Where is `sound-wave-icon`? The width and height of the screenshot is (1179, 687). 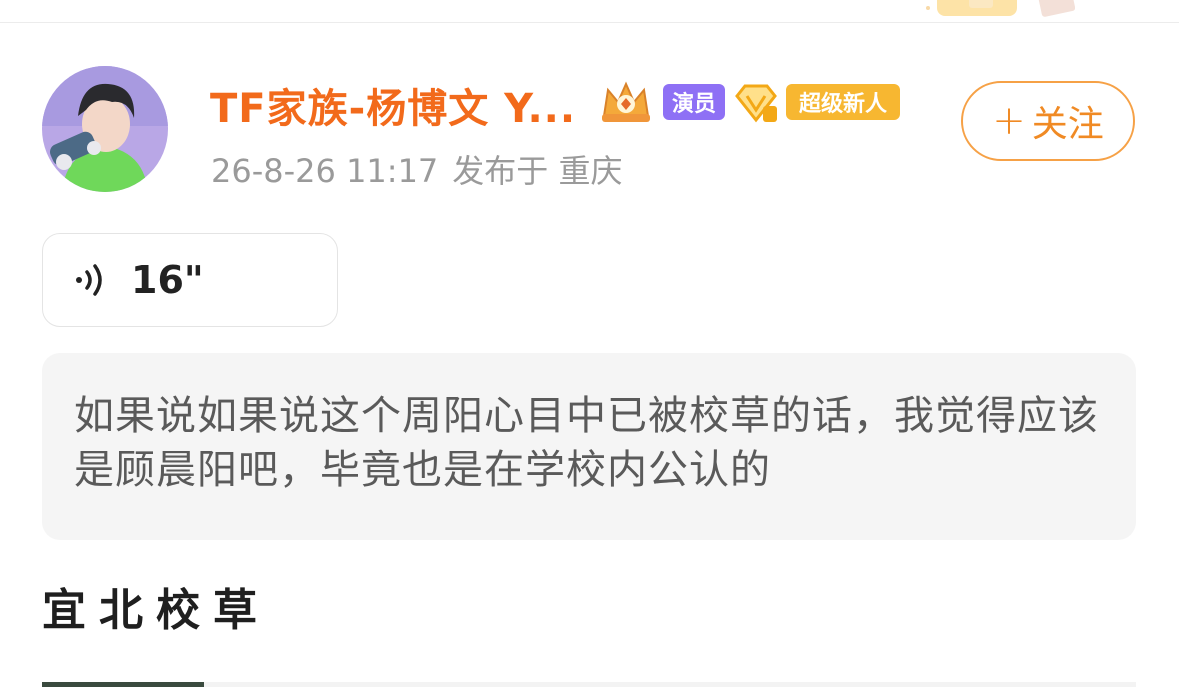
sound-wave-icon is located at coordinates (89, 280).